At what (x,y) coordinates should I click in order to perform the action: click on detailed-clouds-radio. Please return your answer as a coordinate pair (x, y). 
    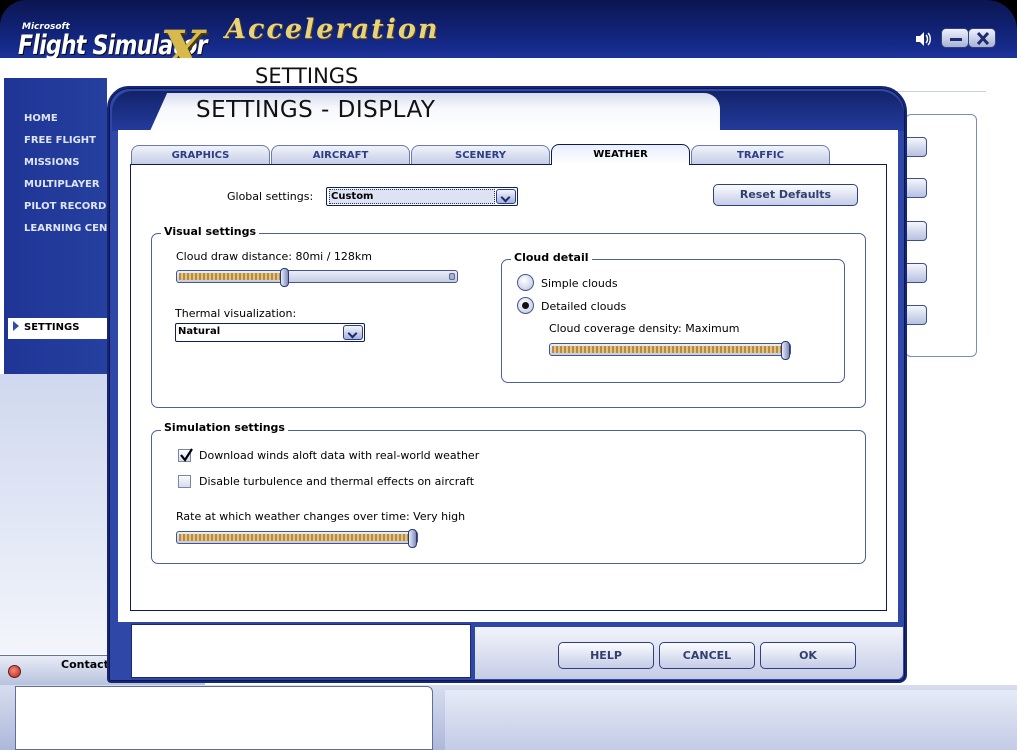
    Looking at the image, I should click on (525, 305).